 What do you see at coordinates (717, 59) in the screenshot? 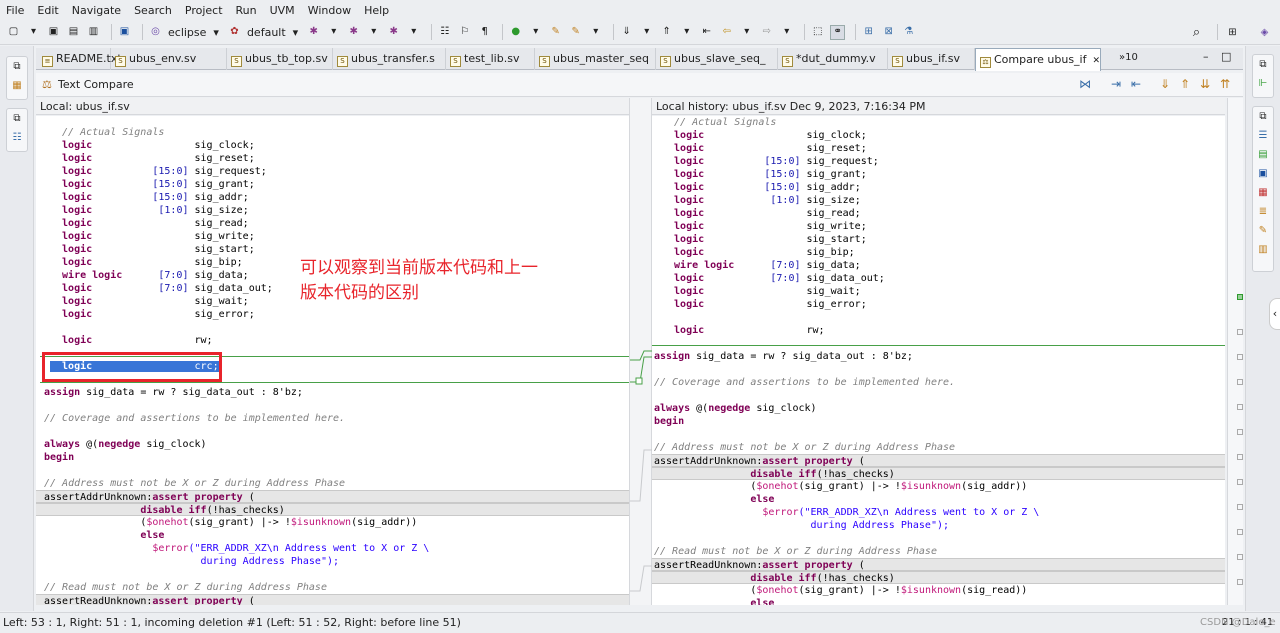
I see `editor-tab: Subus_slave_seq_` at bounding box center [717, 59].